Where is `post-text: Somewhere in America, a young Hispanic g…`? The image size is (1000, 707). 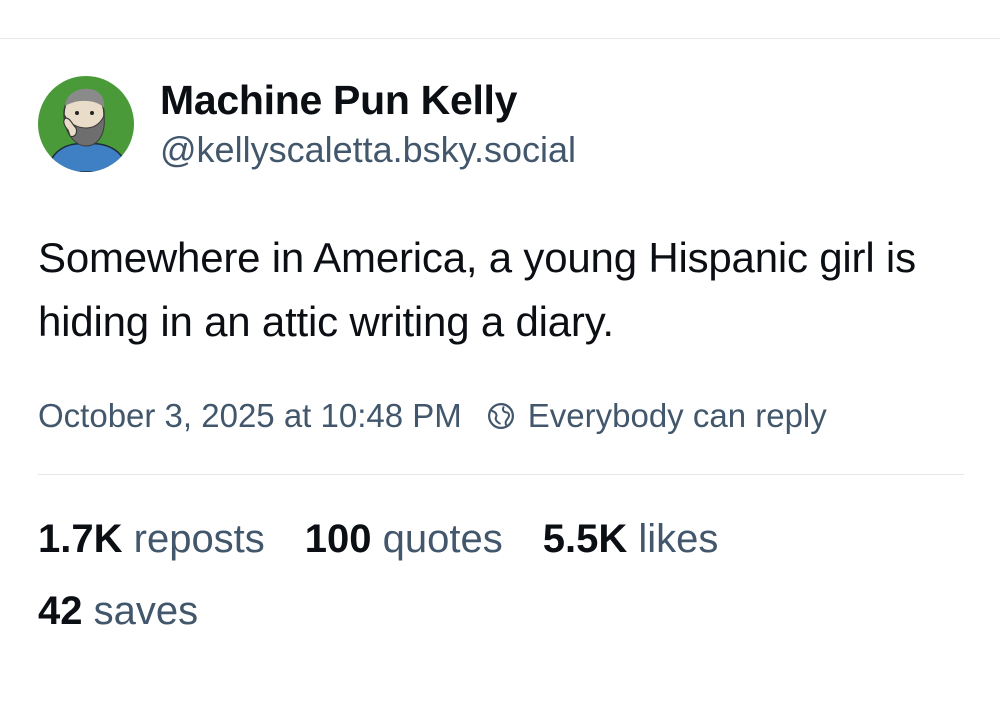 post-text: Somewhere in America, a young Hispanic g… is located at coordinates (477, 289).